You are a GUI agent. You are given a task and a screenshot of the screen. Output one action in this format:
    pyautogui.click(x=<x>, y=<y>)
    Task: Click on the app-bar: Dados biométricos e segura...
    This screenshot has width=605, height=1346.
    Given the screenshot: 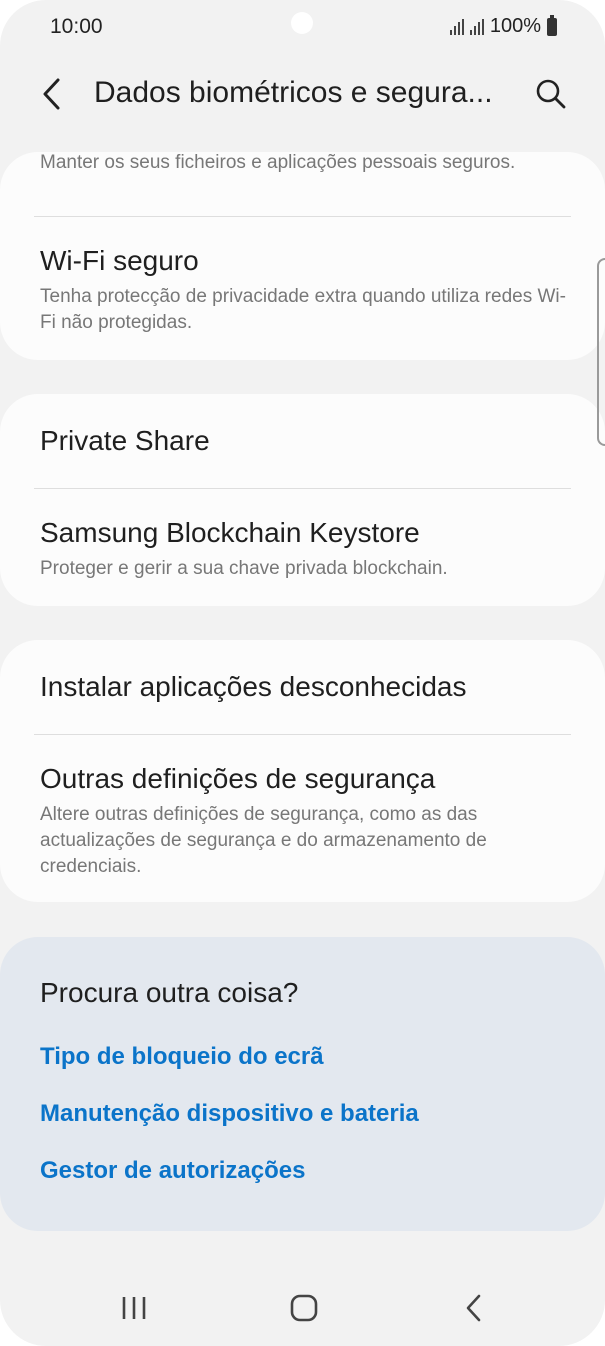 What is the action you would take?
    pyautogui.click(x=302, y=95)
    